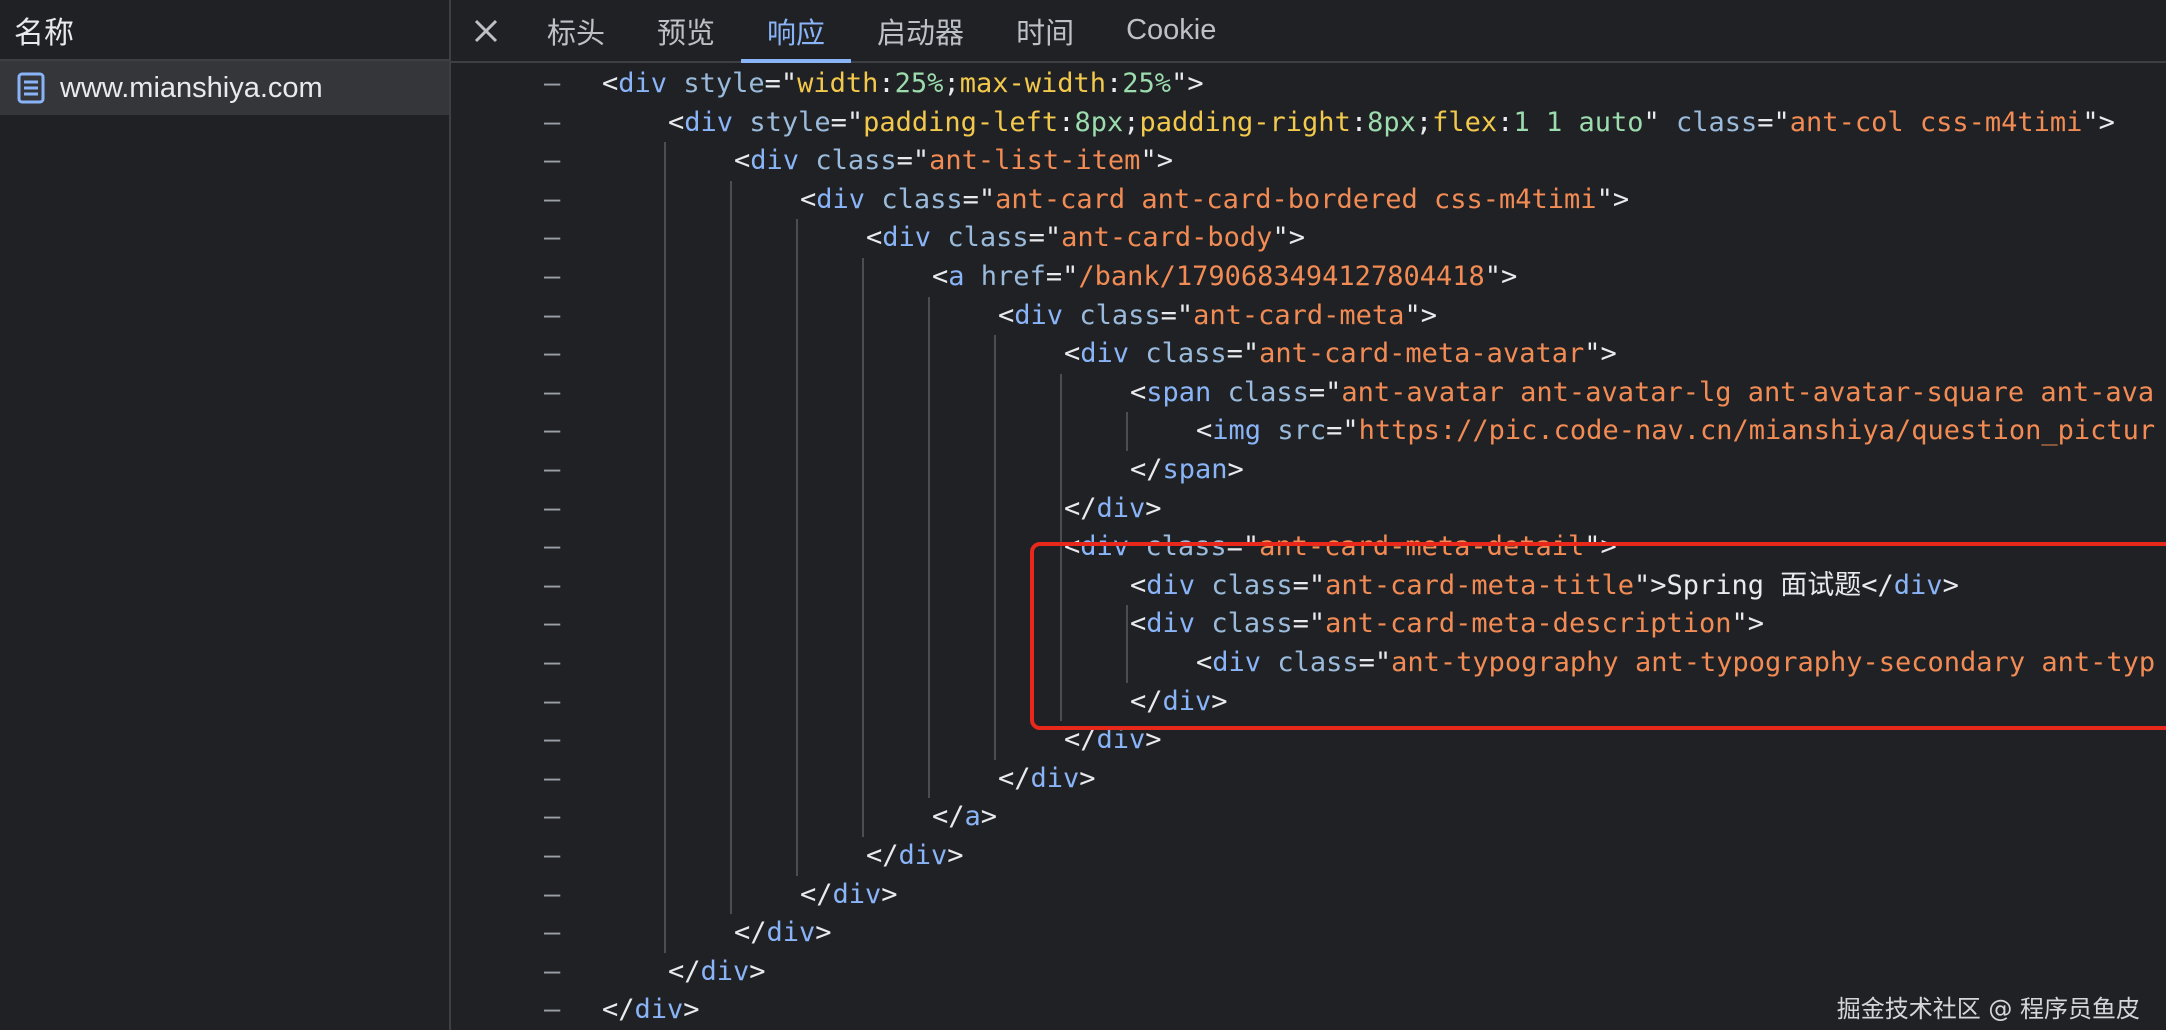 This screenshot has height=1030, width=2166. I want to click on code-line: – <div class="ant-list-item">, so click(1308, 161).